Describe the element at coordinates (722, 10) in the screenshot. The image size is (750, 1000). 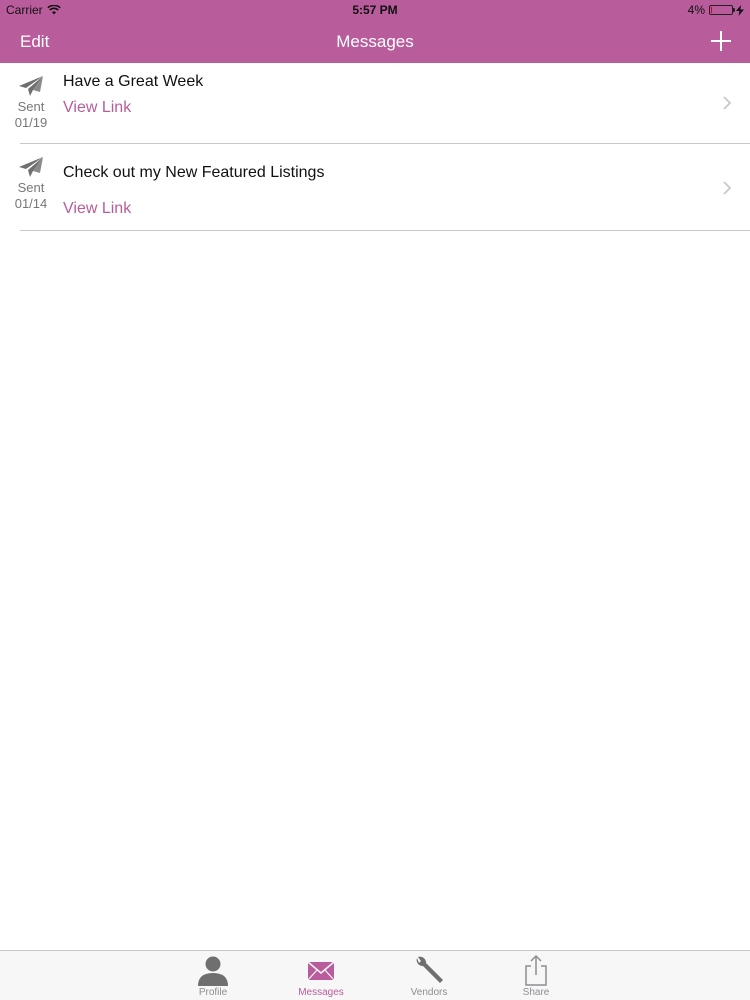
I see `battery-icon` at that location.